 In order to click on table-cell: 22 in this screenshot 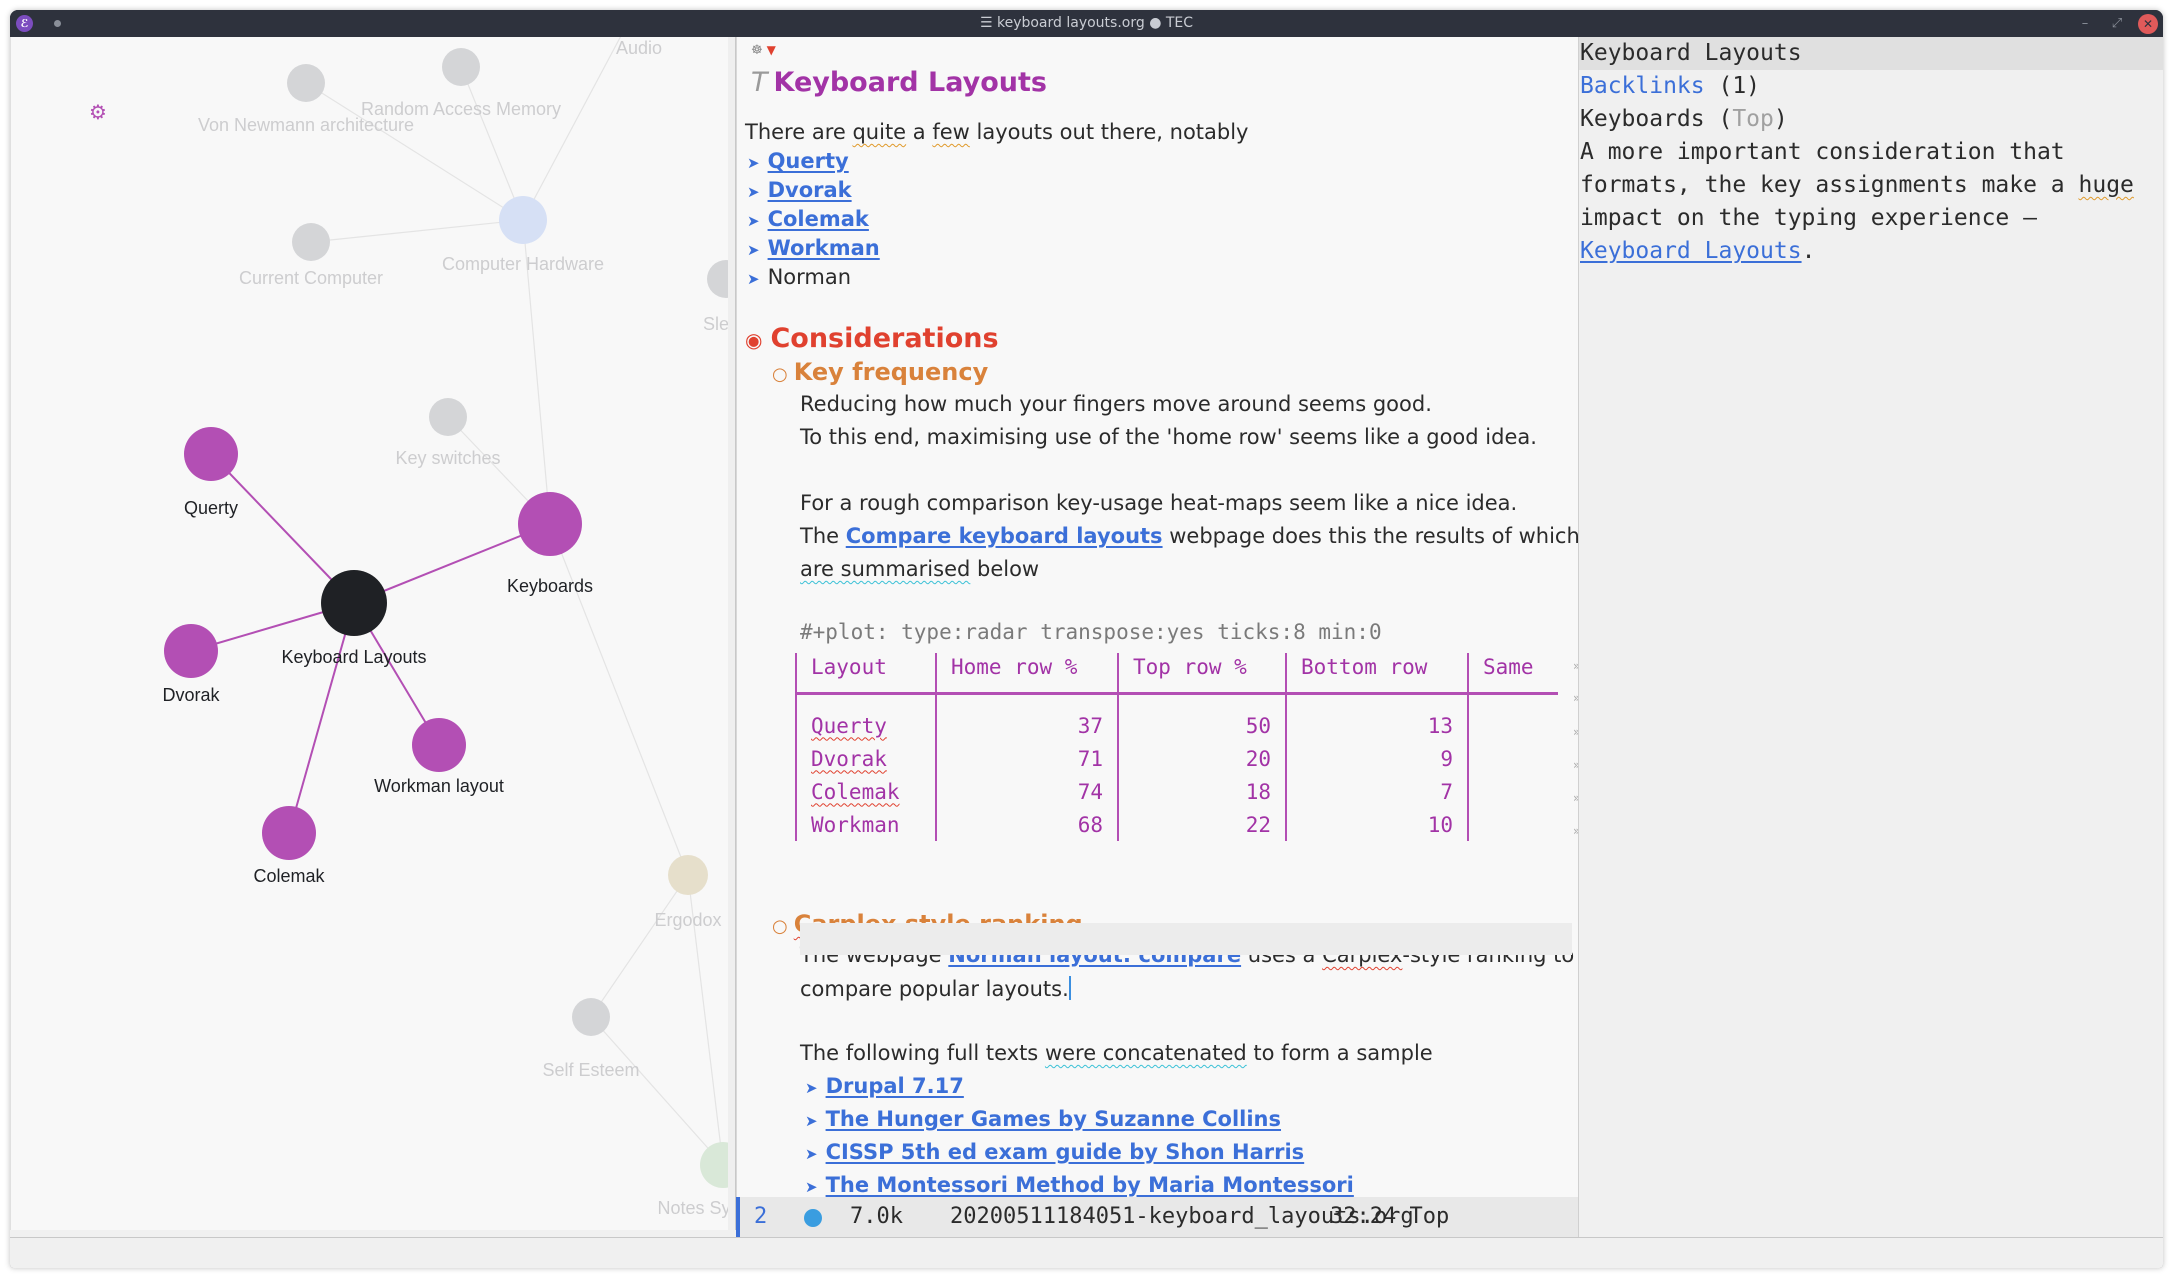, I will do `click(1202, 824)`.